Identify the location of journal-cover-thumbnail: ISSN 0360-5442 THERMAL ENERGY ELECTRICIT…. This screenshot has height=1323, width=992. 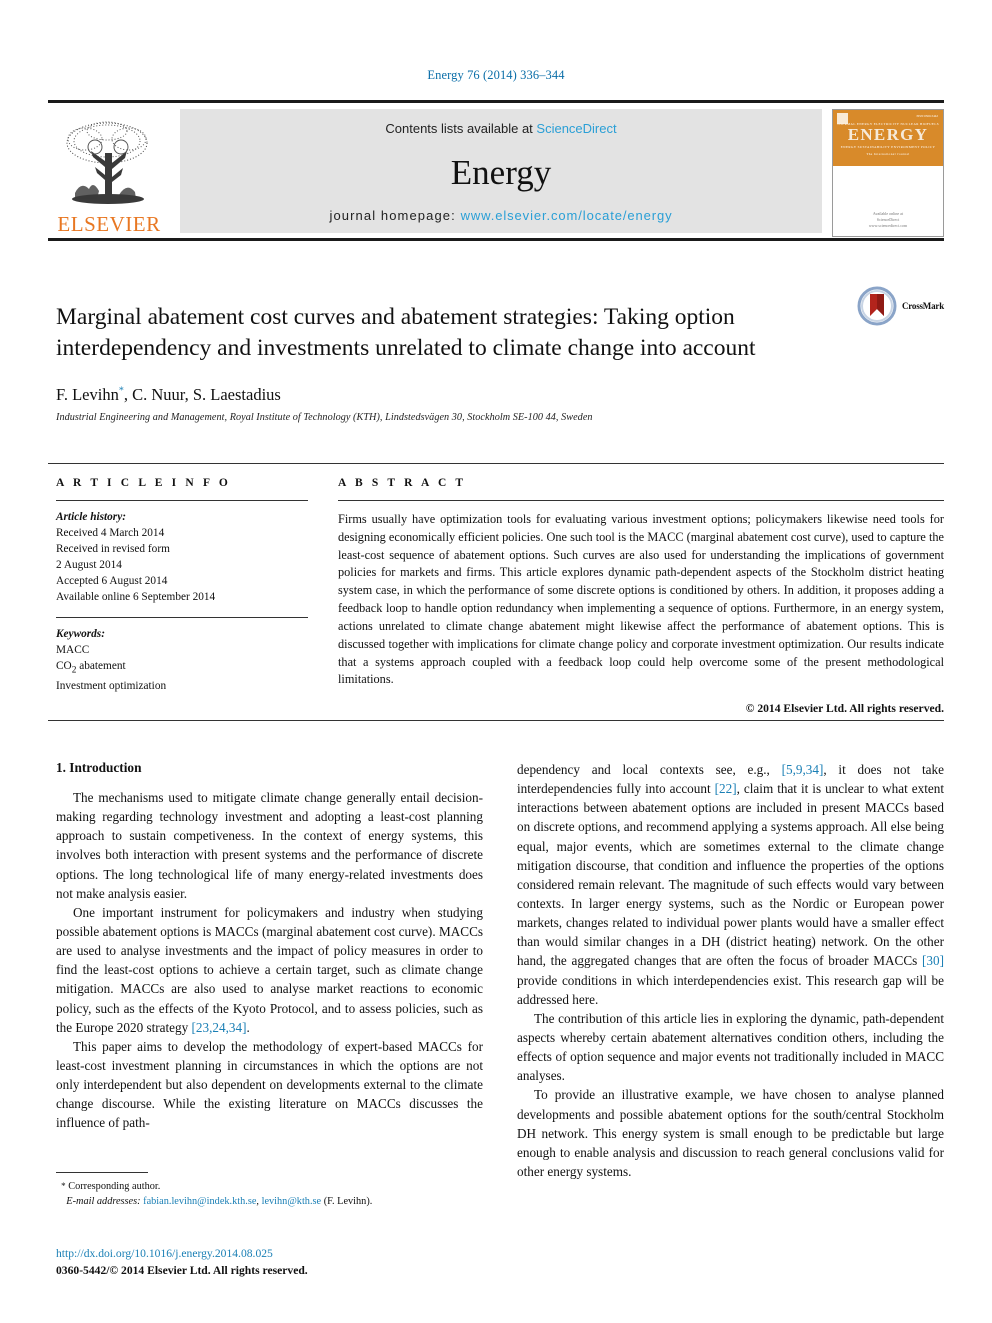
(888, 173).